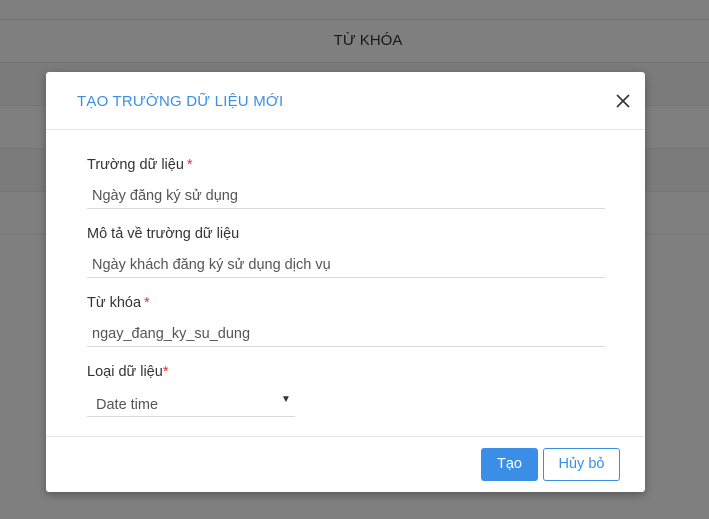 The width and height of the screenshot is (709, 519). I want to click on description-label: Mô tả về trường dữ liệu, so click(163, 234).